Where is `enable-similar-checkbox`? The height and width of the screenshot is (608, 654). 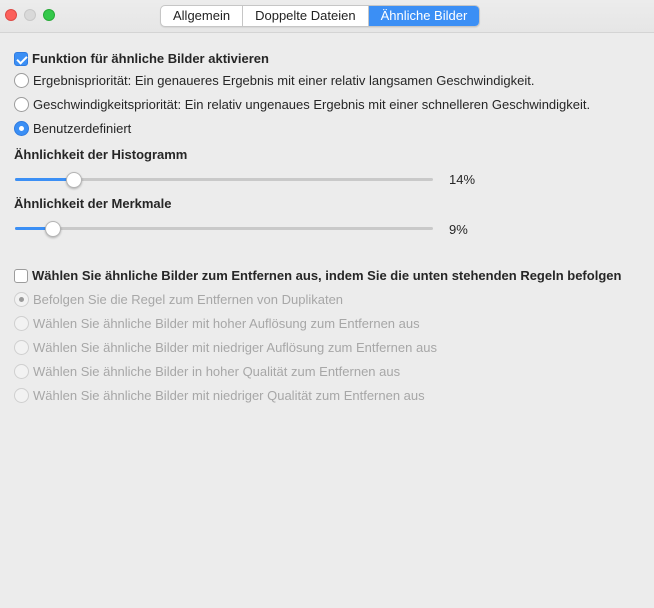 enable-similar-checkbox is located at coordinates (21, 58).